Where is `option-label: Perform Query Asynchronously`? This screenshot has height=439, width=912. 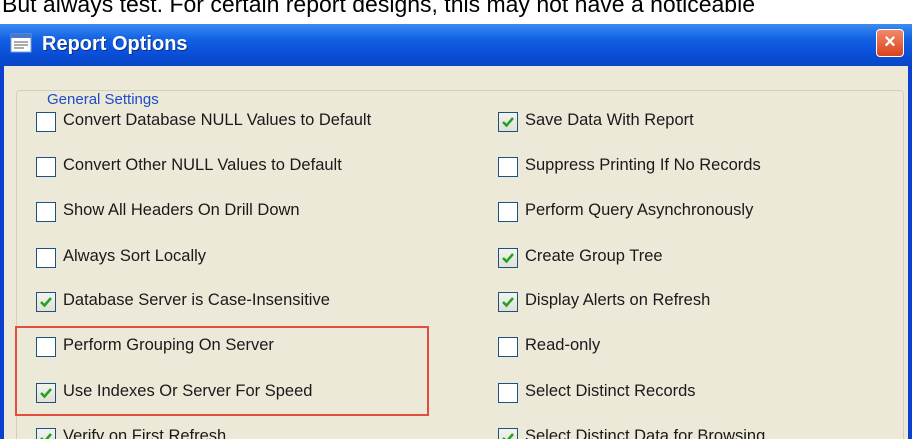 option-label: Perform Query Asynchronously is located at coordinates (639, 210).